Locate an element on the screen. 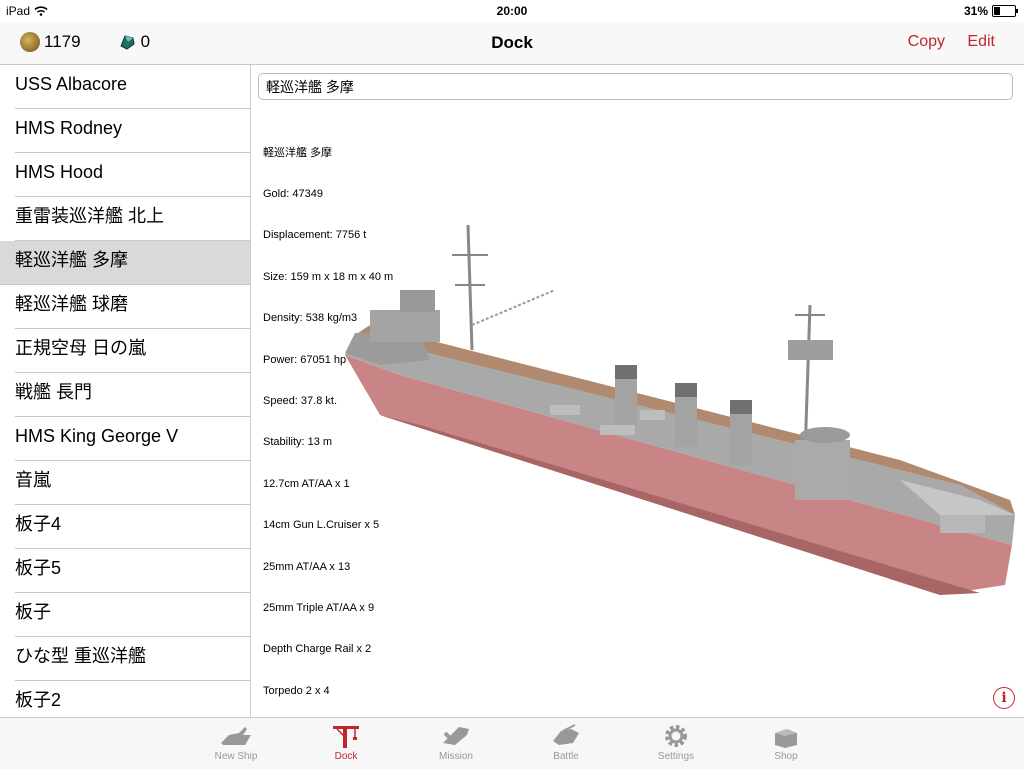 The height and width of the screenshot is (769, 1024). copy-button: Copy is located at coordinates (926, 42).